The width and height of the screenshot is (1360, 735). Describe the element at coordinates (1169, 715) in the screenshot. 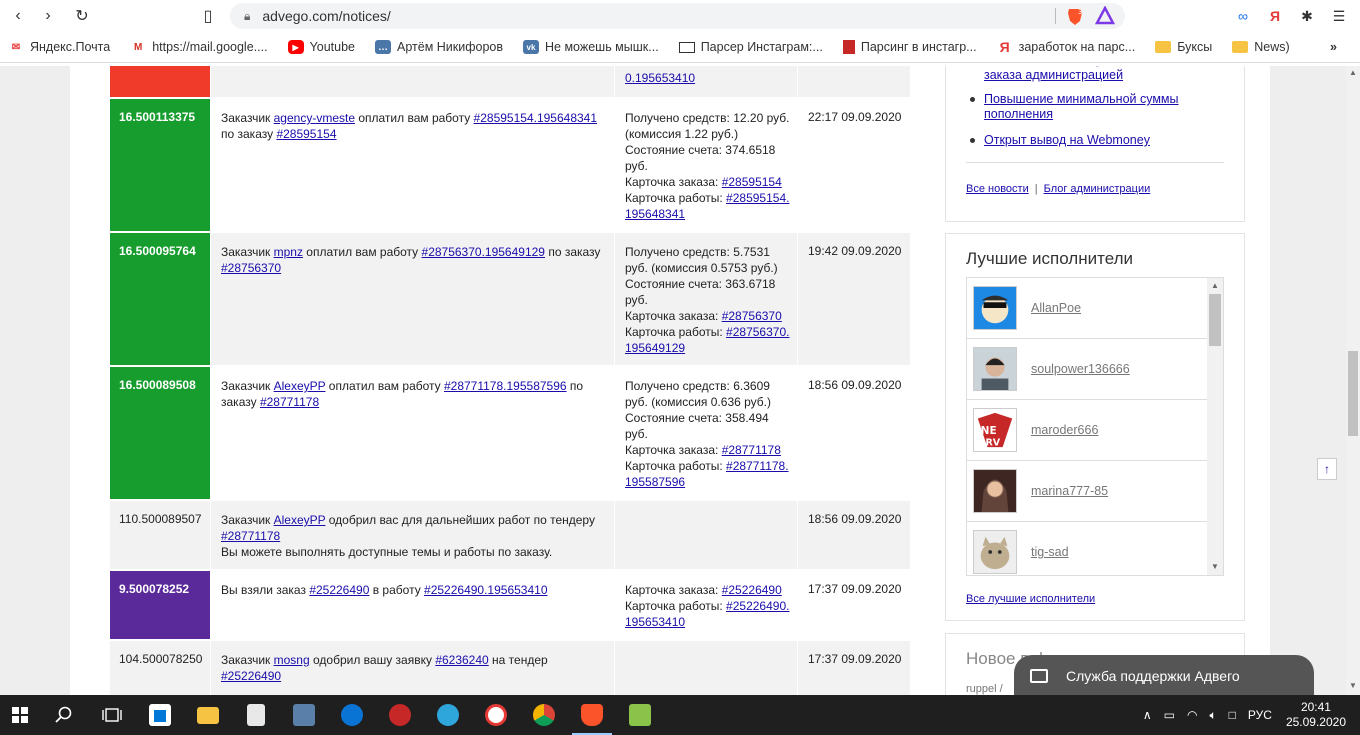

I see `battery-icon: ▭` at that location.